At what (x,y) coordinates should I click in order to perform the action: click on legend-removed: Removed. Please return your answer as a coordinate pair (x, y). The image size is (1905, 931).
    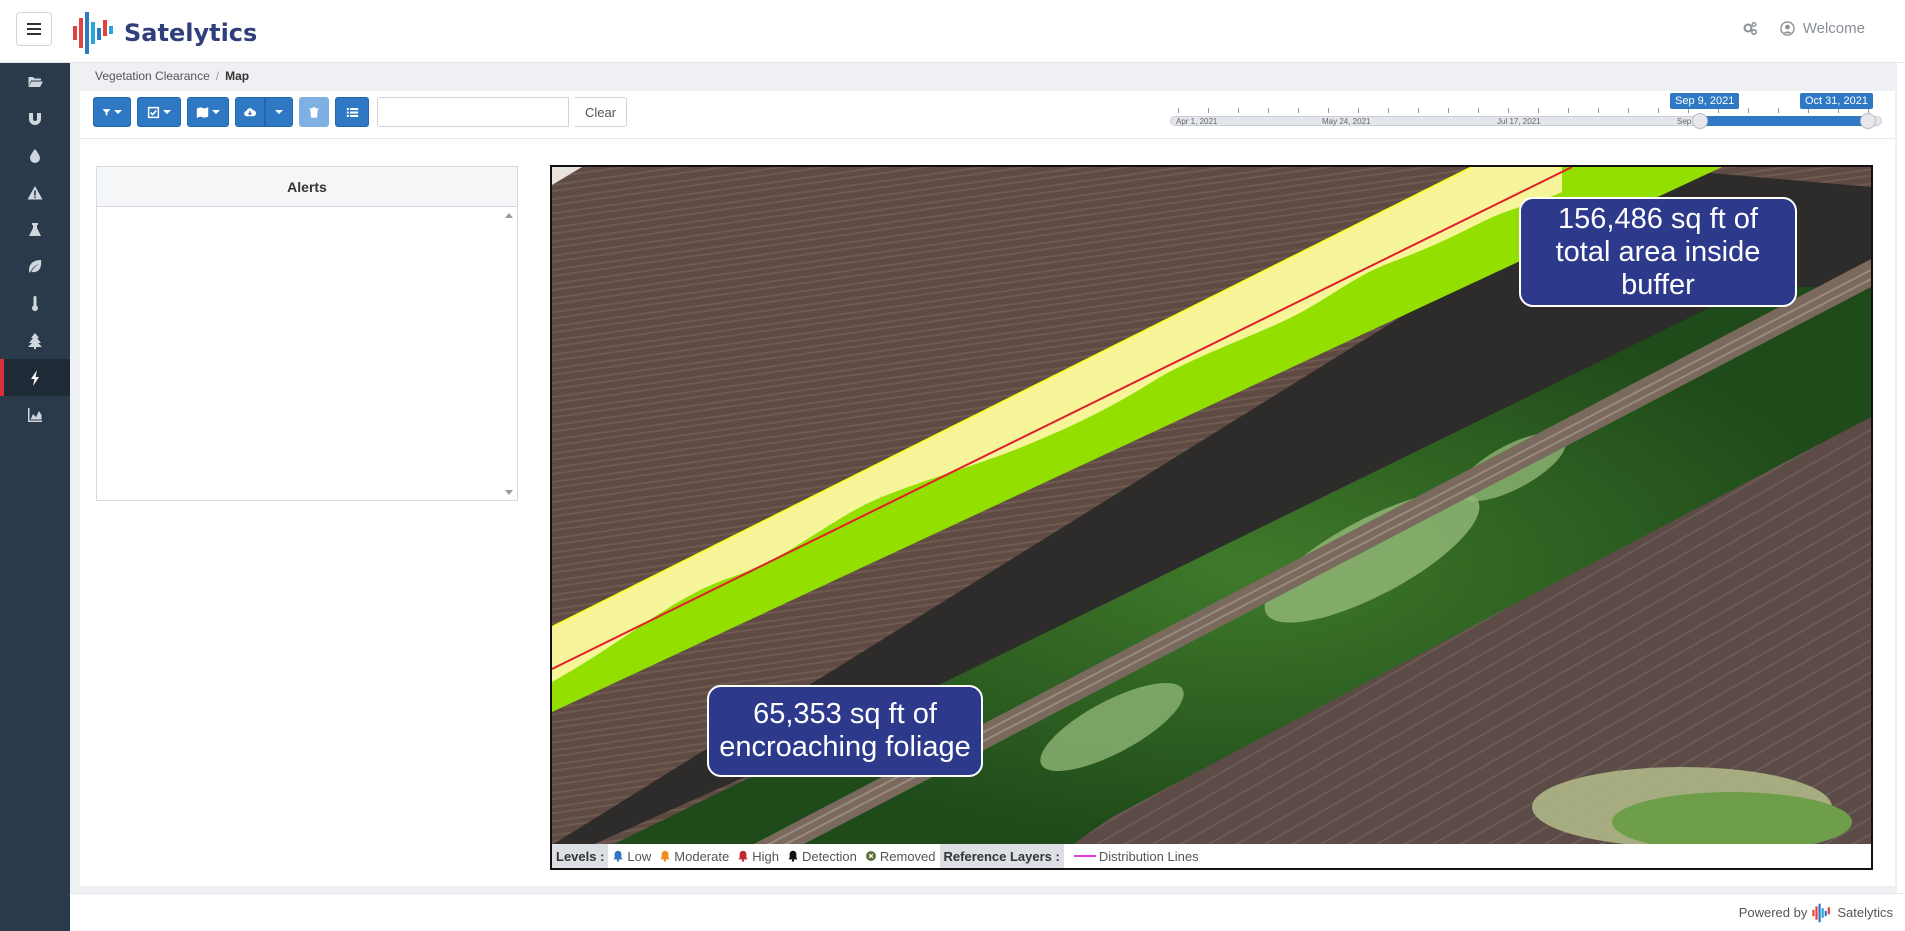
    Looking at the image, I should click on (900, 856).